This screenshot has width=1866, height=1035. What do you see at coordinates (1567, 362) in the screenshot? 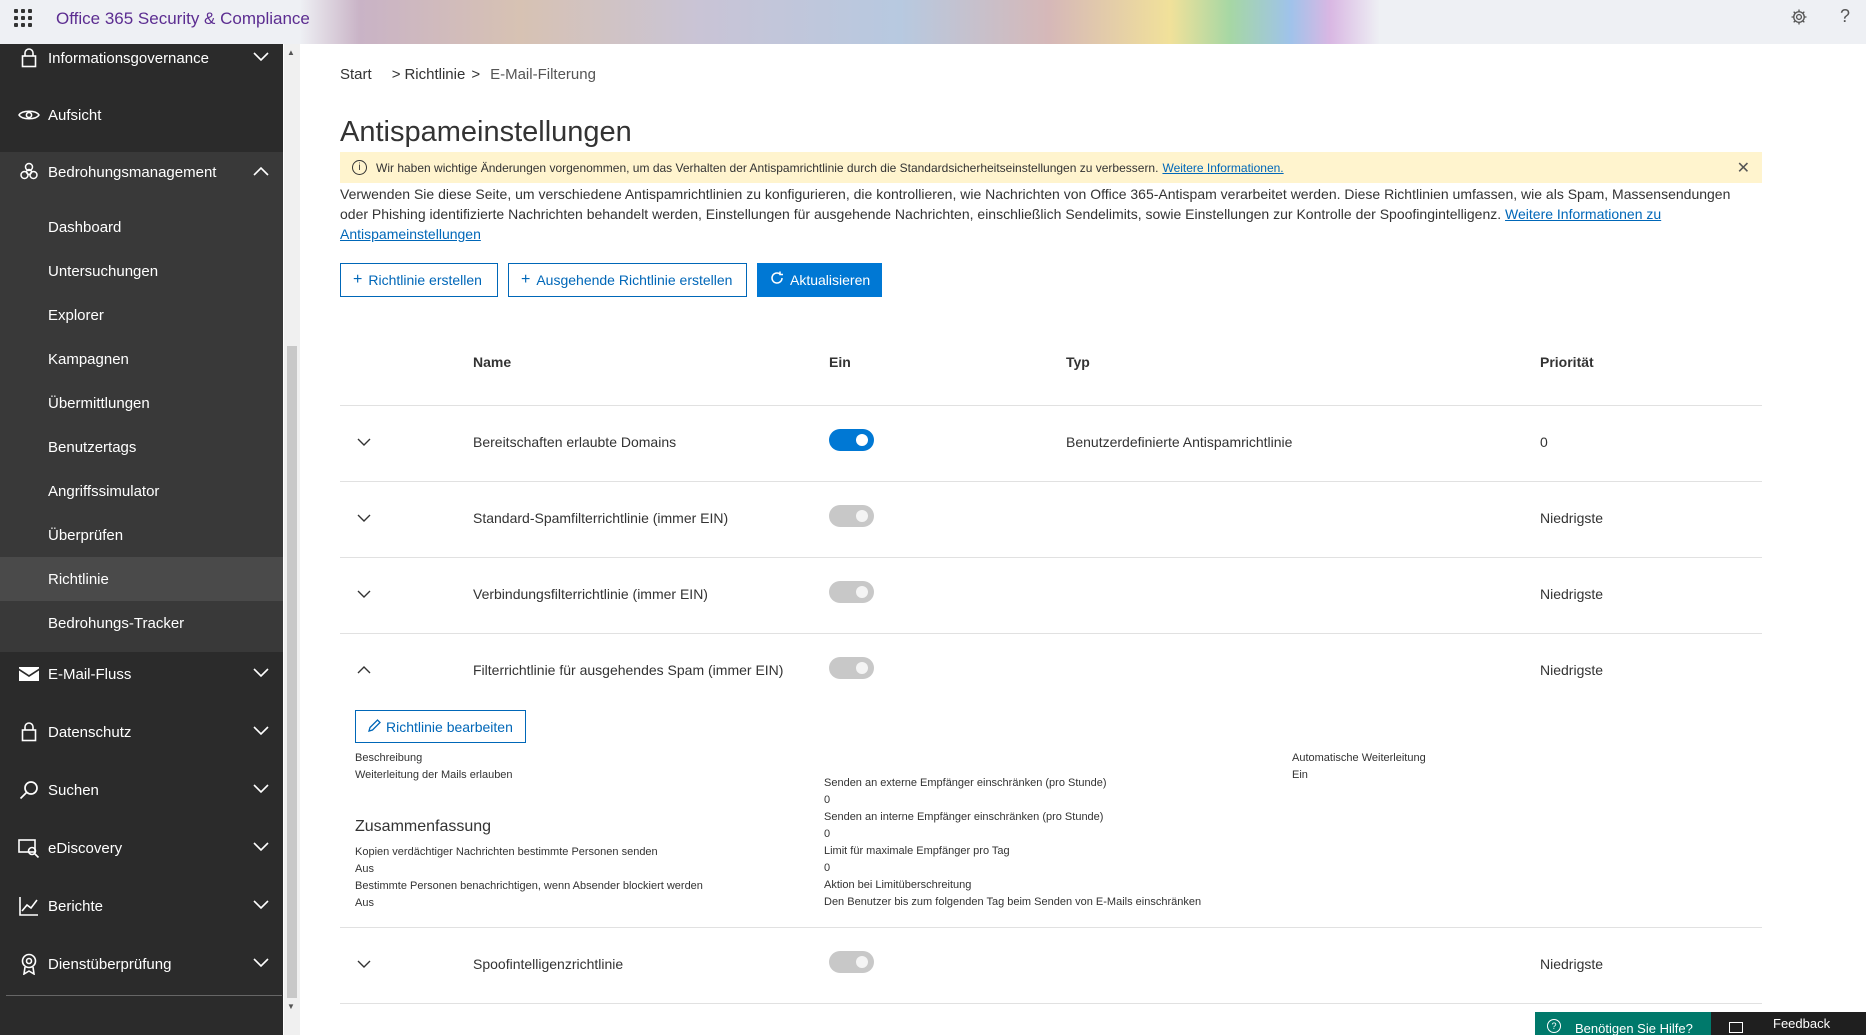
I see `column-header-priority: Priorität` at bounding box center [1567, 362].